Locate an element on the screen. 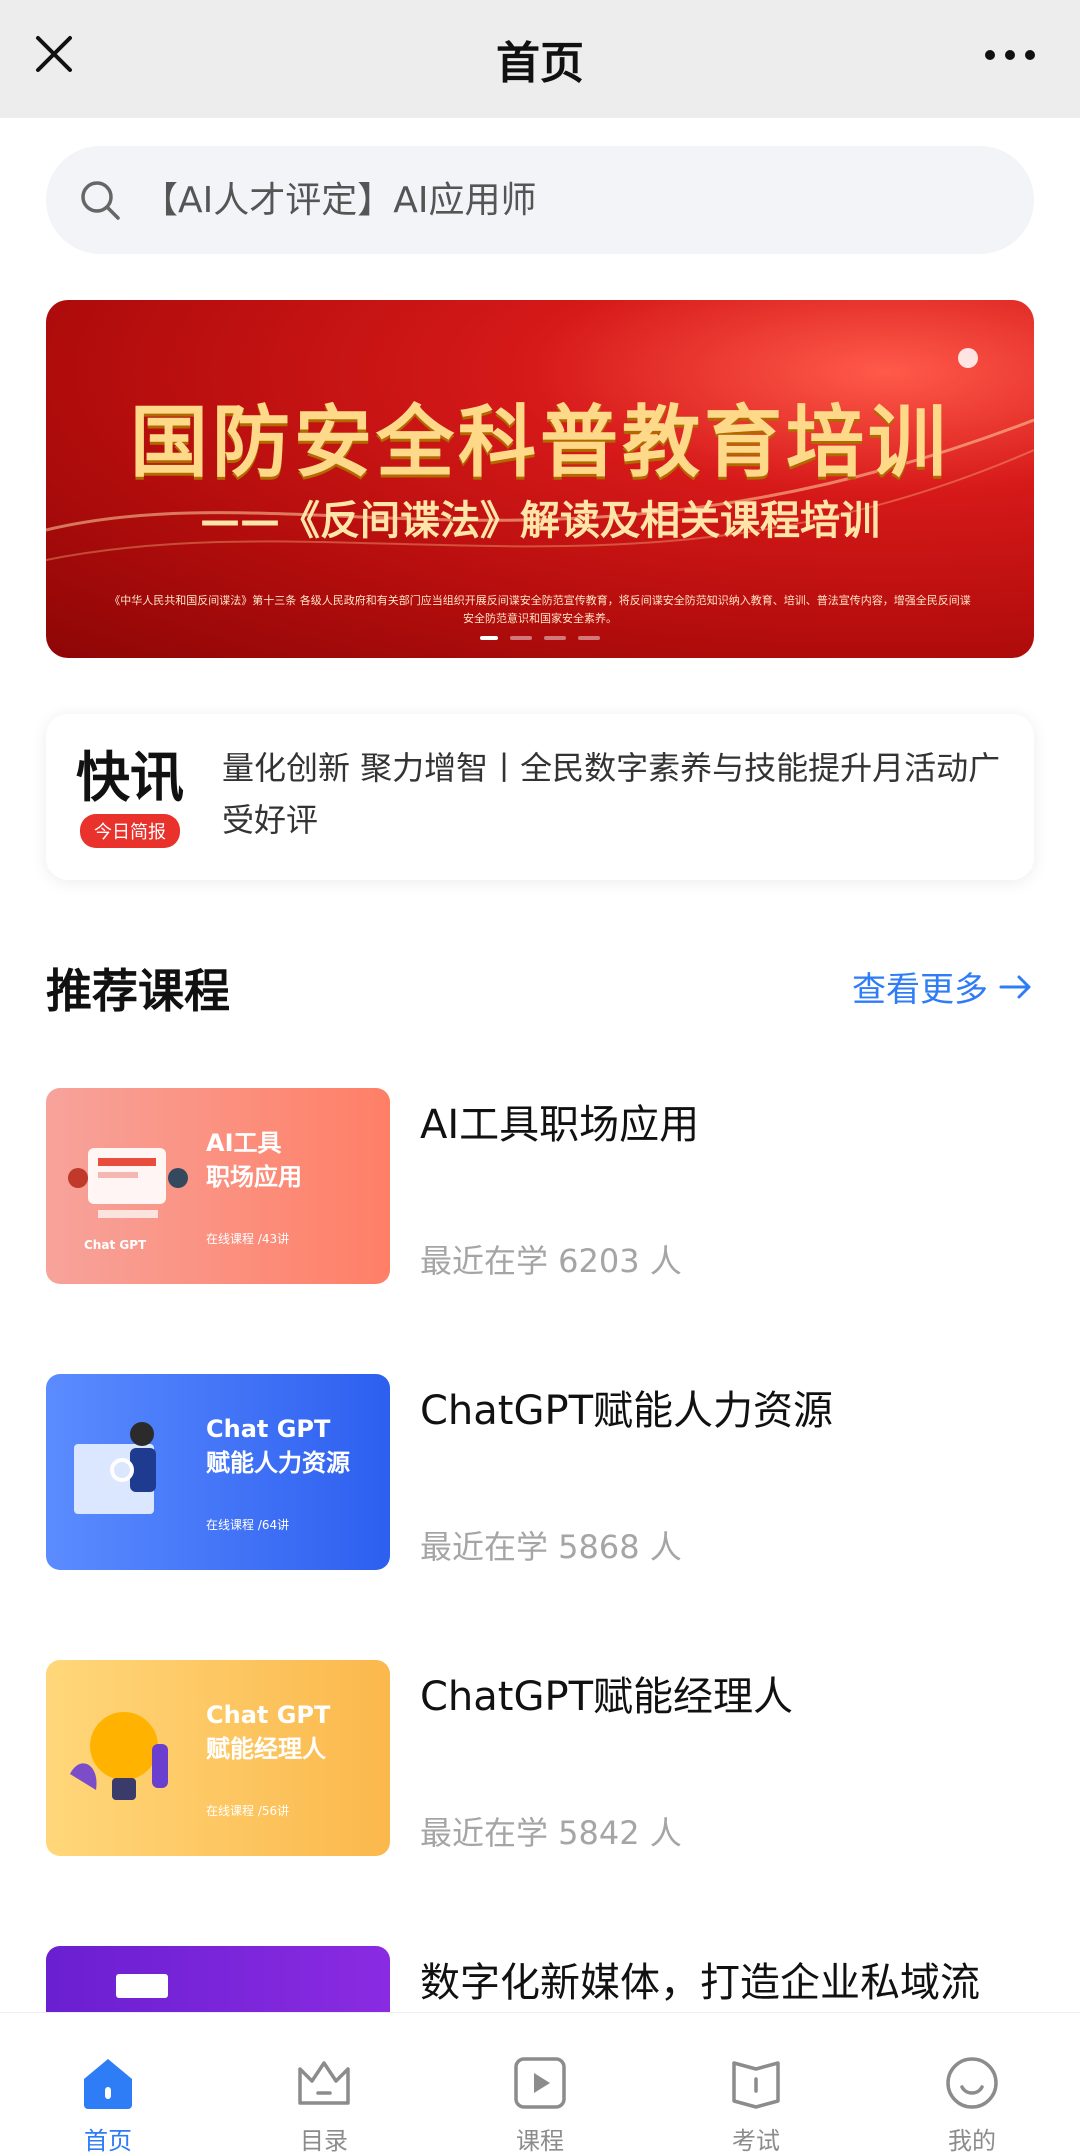 This screenshot has height=2156, width=1080. play-icon is located at coordinates (540, 2083).